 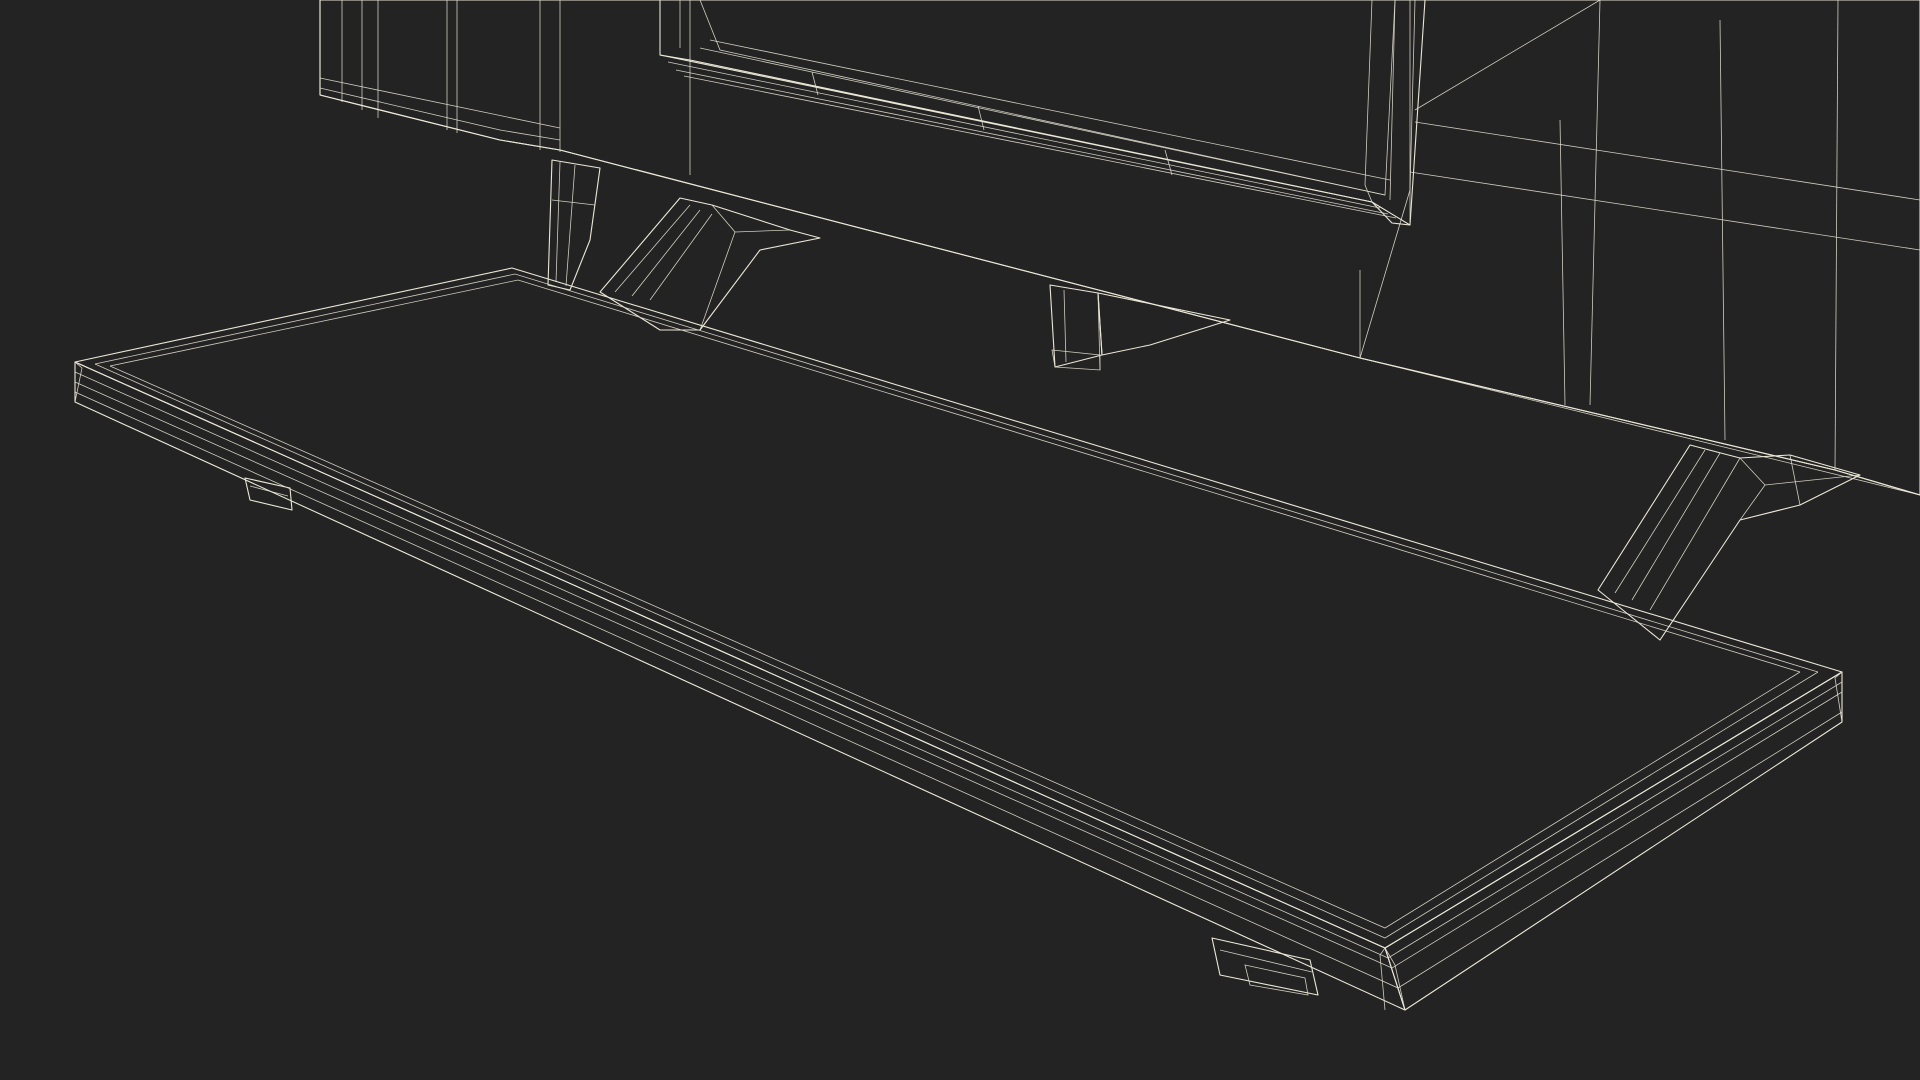 I want to click on recessed-panel, so click(x=1042, y=113).